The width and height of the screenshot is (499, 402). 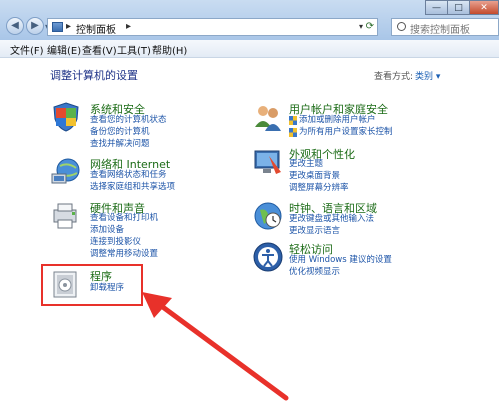 I want to click on link-change-theme: 更改主题, so click(x=306, y=164).